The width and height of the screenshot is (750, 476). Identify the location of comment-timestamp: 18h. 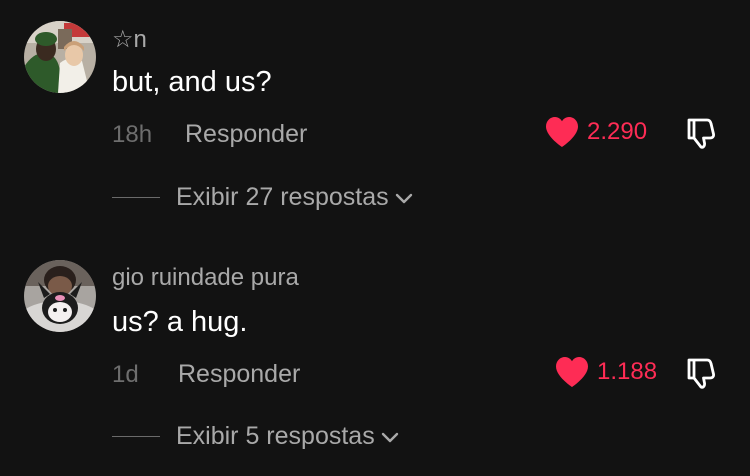
(132, 134).